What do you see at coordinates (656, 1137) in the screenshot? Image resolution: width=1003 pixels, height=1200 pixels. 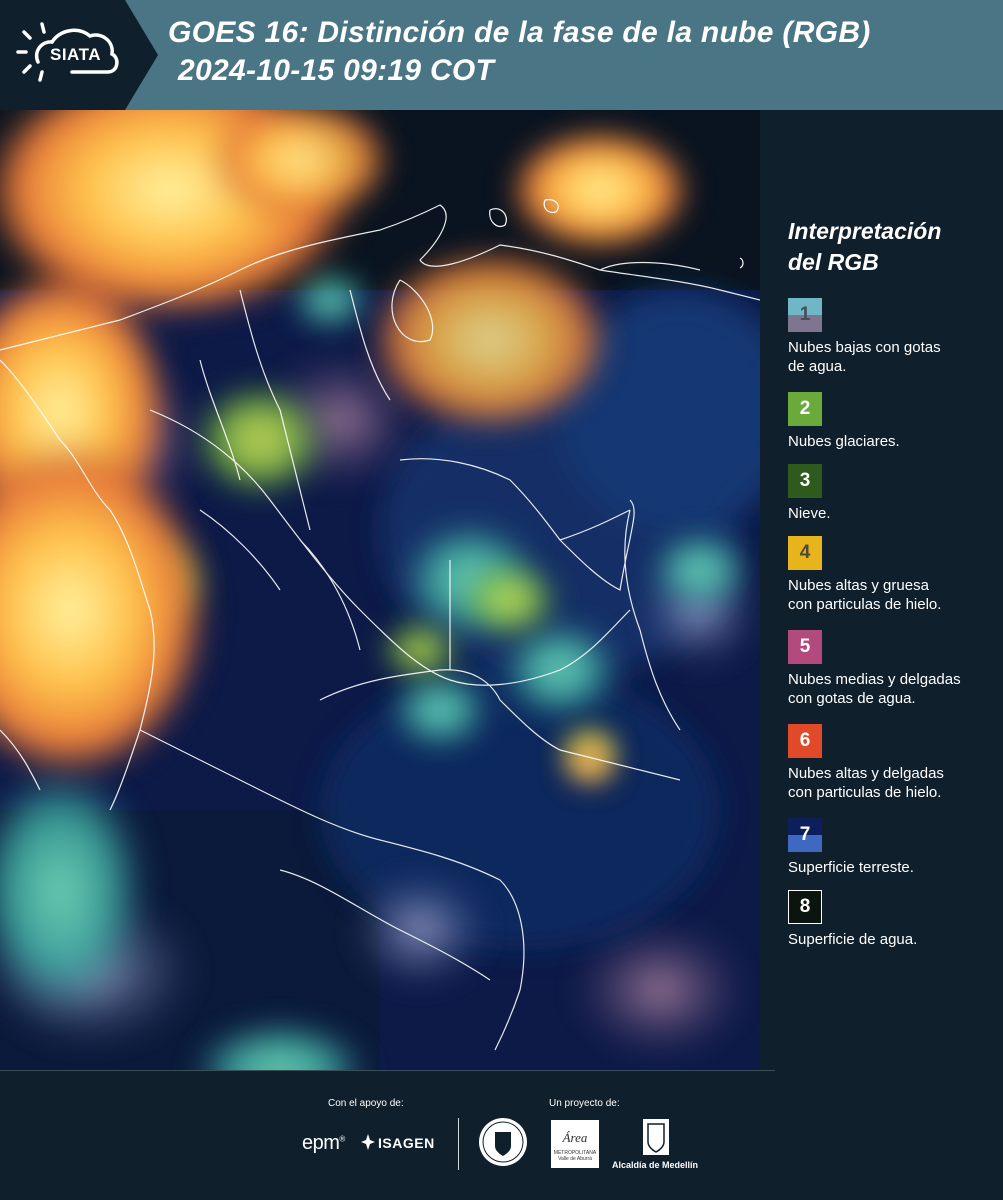 I see `alcaldia-shield-icon` at bounding box center [656, 1137].